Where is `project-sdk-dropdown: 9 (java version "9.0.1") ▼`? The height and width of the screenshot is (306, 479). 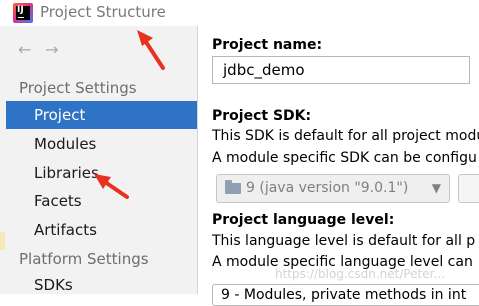
project-sdk-dropdown: 9 (java version "9.0.1") ▼ is located at coordinates (333, 188).